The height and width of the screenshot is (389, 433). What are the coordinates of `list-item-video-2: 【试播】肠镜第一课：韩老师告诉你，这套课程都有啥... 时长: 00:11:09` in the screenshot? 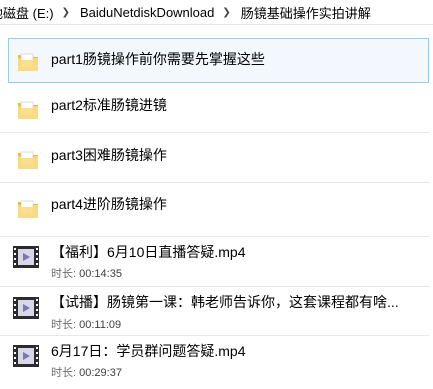 It's located at (216, 310).